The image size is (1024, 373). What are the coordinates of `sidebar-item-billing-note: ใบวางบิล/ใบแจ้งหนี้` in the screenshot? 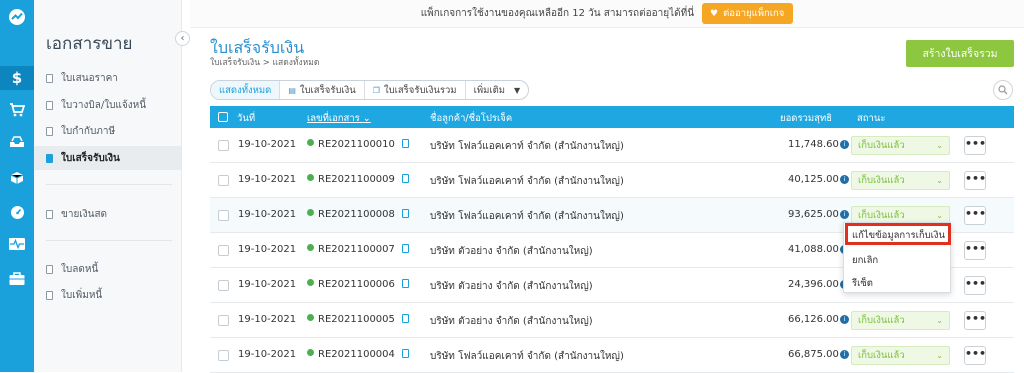 It's located at (96, 105).